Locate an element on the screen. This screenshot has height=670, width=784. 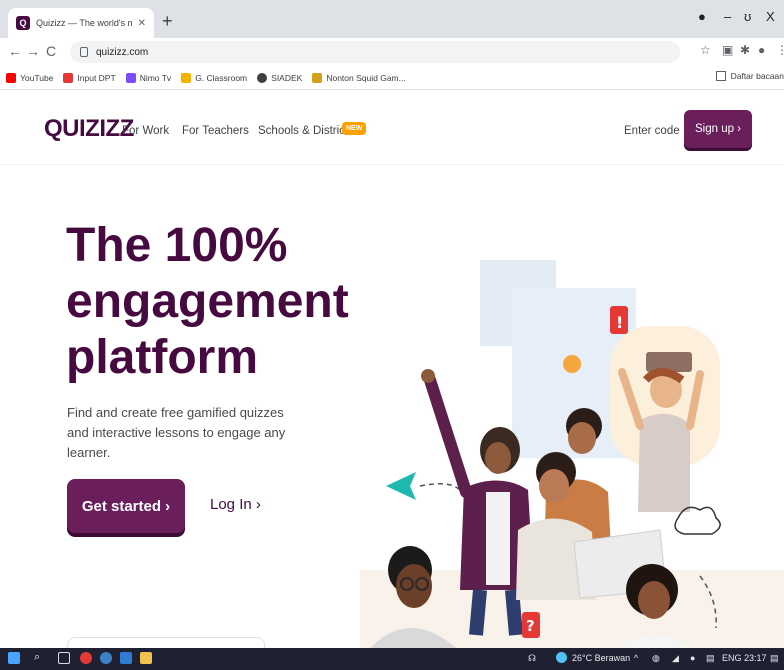
minimize-button: – is located at coordinates (727, 16).